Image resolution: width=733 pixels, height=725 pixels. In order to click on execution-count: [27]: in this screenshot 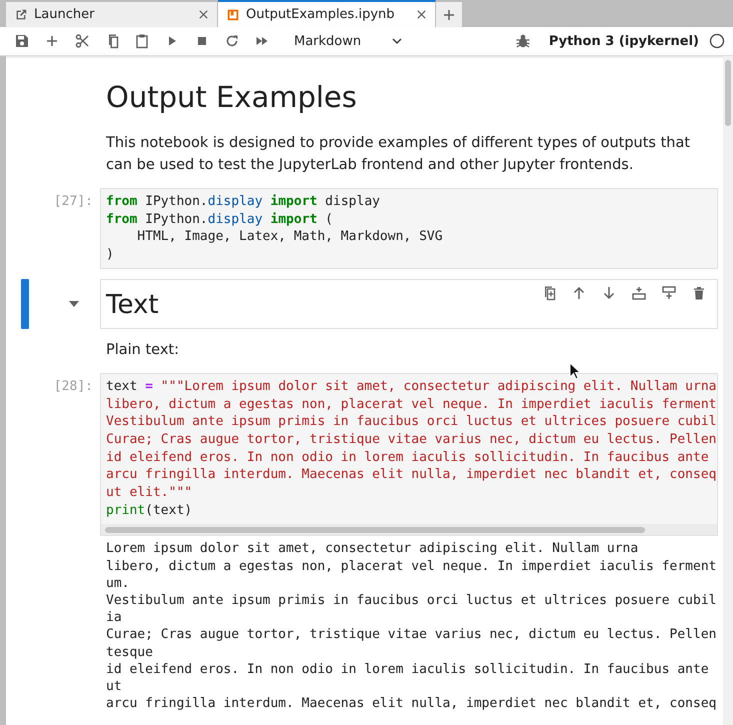, I will do `click(73, 201)`.